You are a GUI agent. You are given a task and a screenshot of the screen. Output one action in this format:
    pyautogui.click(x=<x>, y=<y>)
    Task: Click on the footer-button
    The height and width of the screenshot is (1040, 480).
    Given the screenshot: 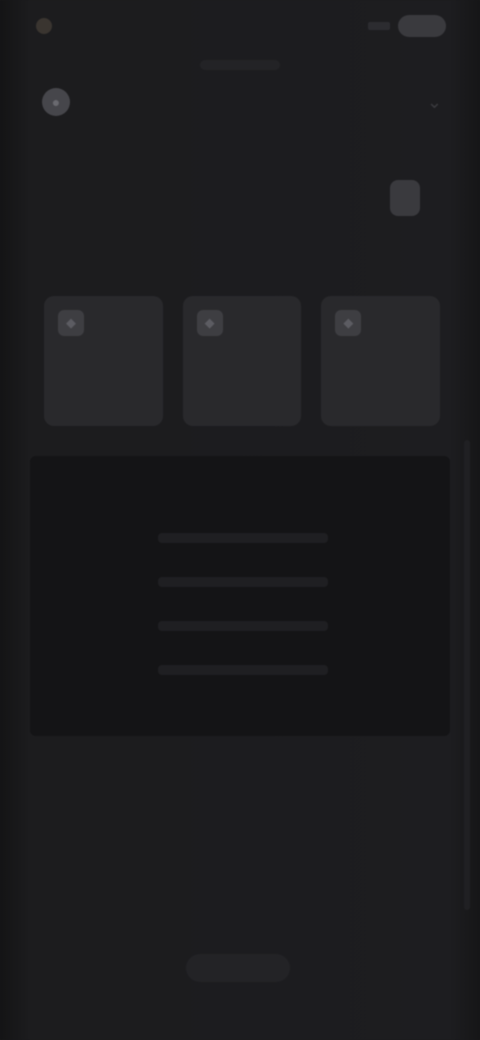 What is the action you would take?
    pyautogui.click(x=238, y=968)
    